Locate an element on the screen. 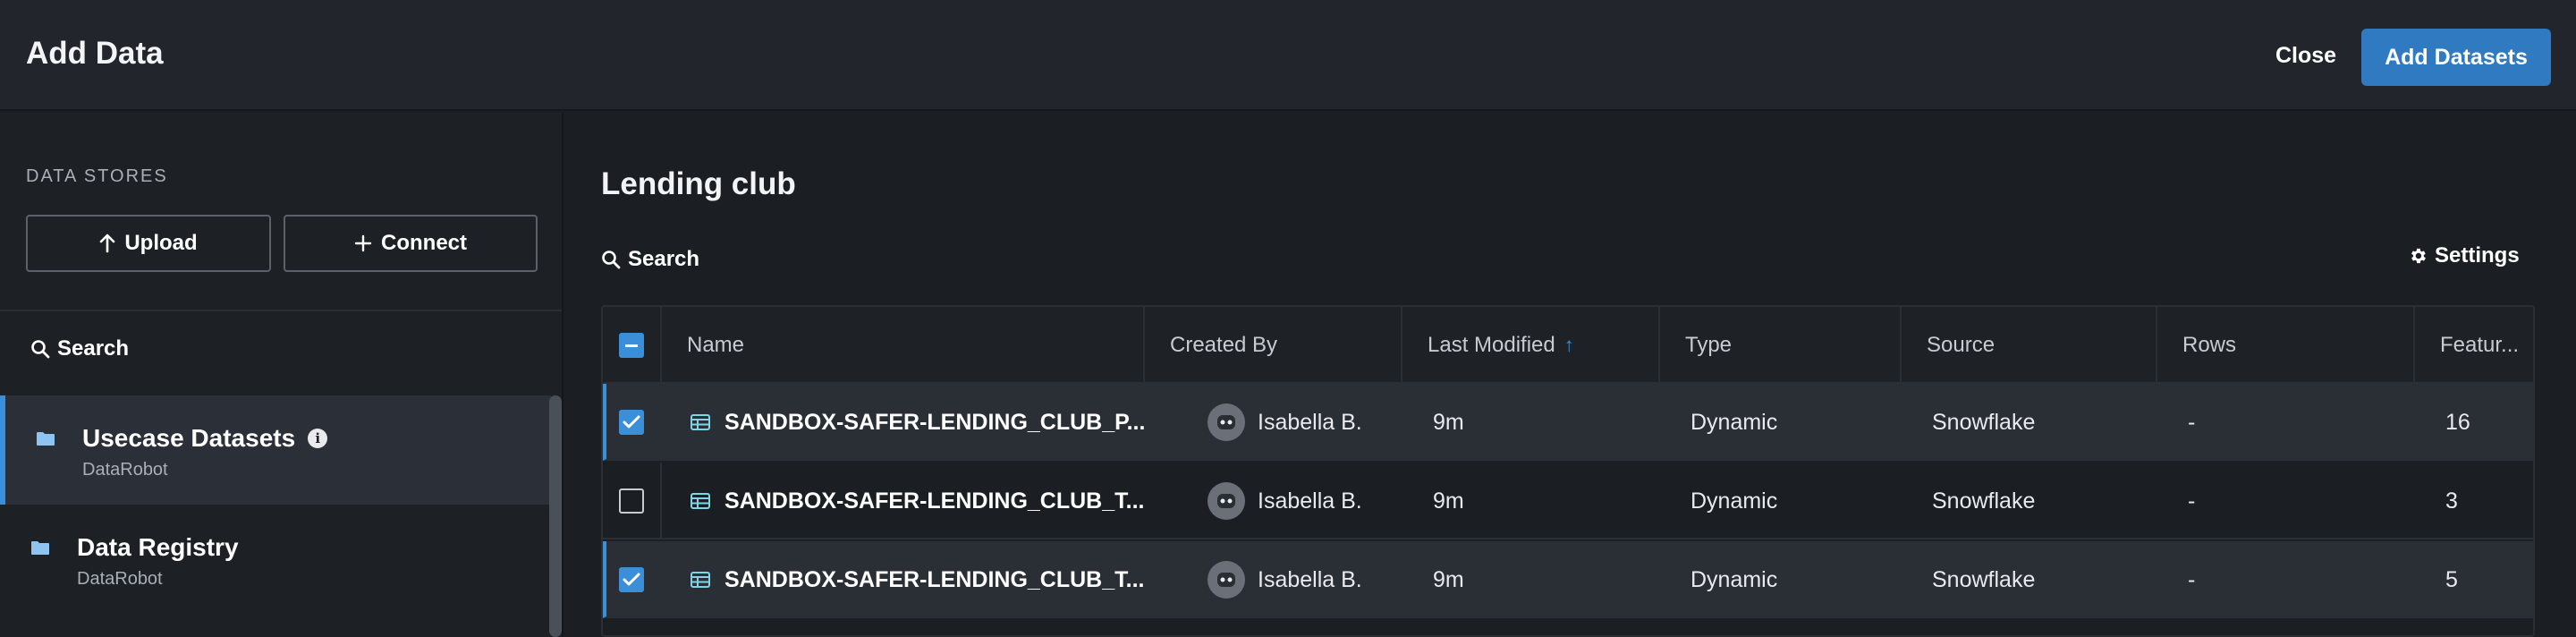  arrow-up-icon is located at coordinates (107, 243).